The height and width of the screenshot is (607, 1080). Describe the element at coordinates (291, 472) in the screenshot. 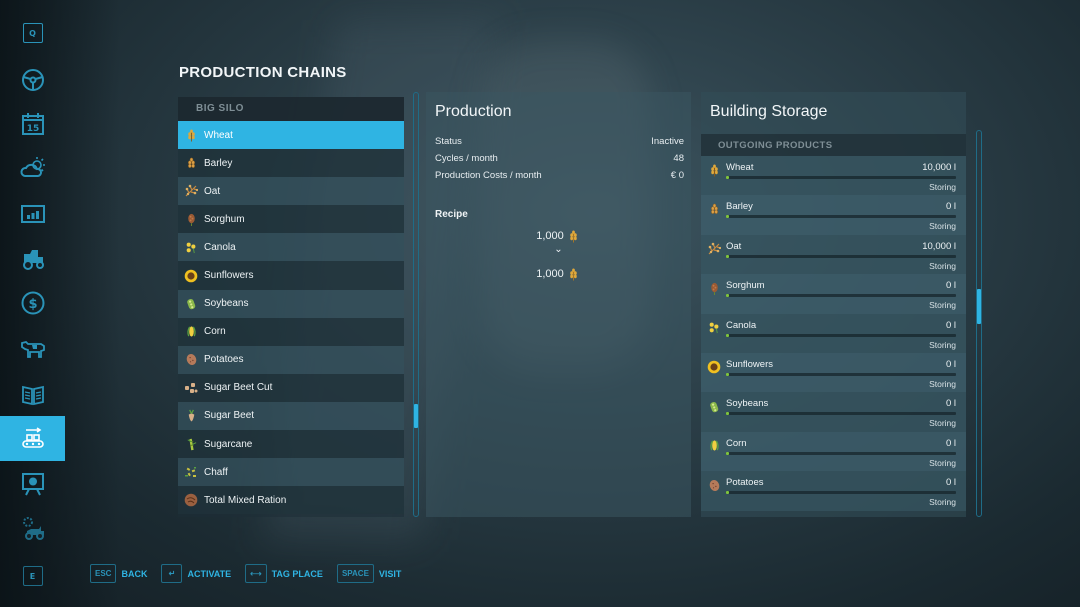

I see `list-item-chaff: Chaff` at that location.